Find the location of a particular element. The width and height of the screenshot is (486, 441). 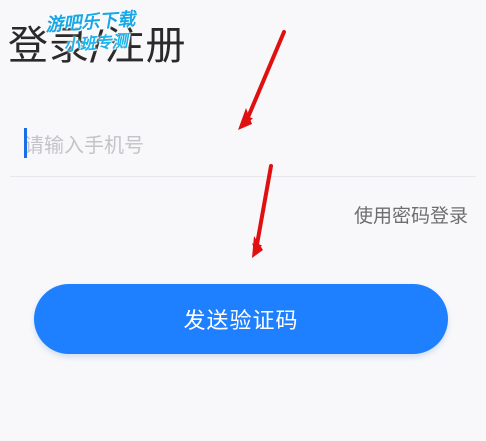

send-code-button: 发送验证码 is located at coordinates (241, 319).